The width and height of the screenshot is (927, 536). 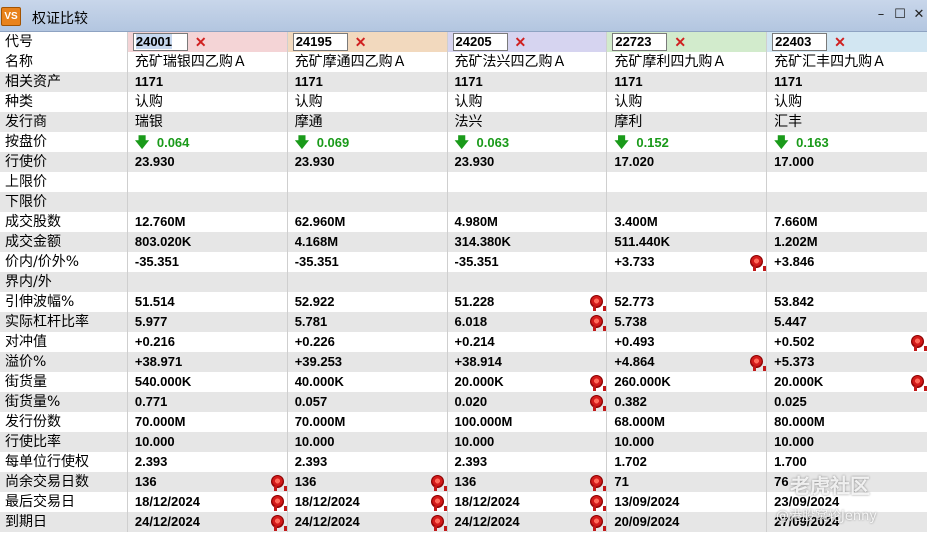 What do you see at coordinates (528, 242) in the screenshot?
I see `cell-turnover: 314.380K` at bounding box center [528, 242].